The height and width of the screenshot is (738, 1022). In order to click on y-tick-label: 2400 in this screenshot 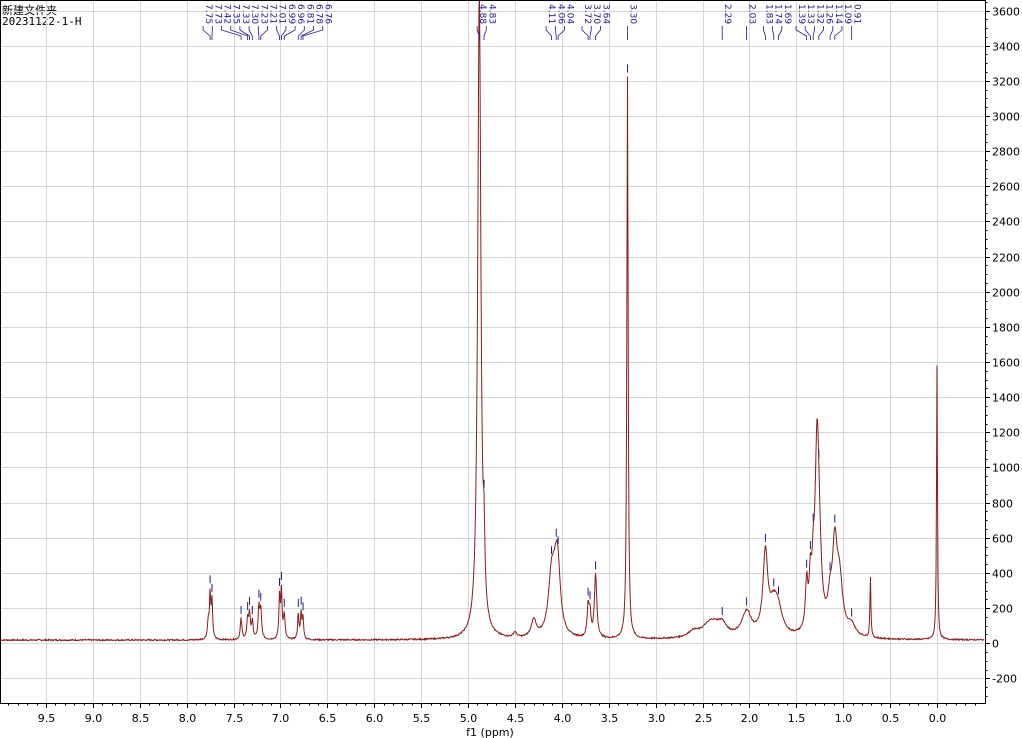, I will do `click(1006, 222)`.